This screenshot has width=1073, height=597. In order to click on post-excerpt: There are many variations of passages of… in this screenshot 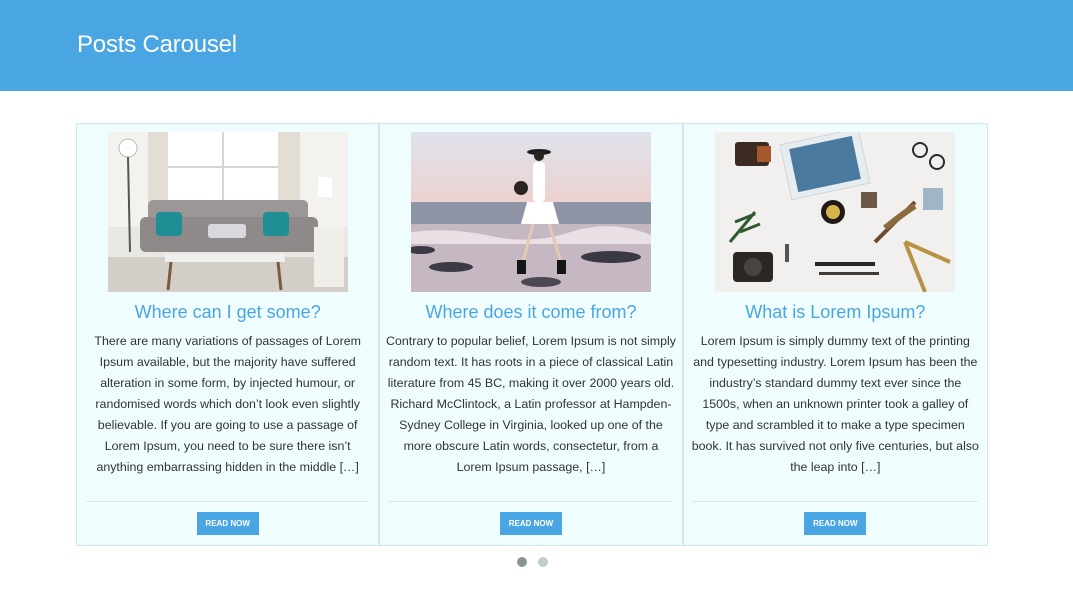, I will do `click(227, 404)`.